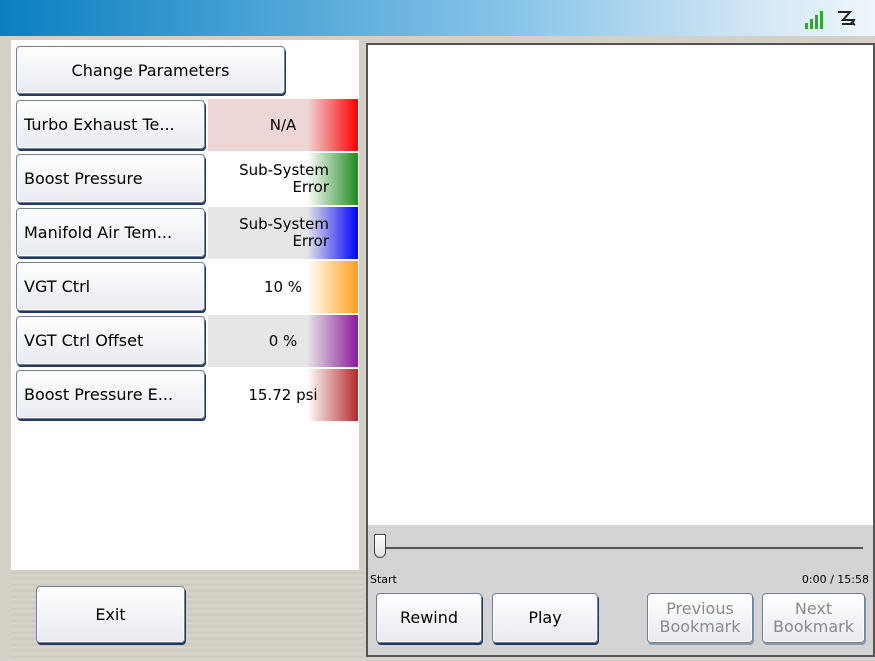 The height and width of the screenshot is (661, 875). I want to click on parameter-label: VGT Ctrl Offset, so click(84, 340).